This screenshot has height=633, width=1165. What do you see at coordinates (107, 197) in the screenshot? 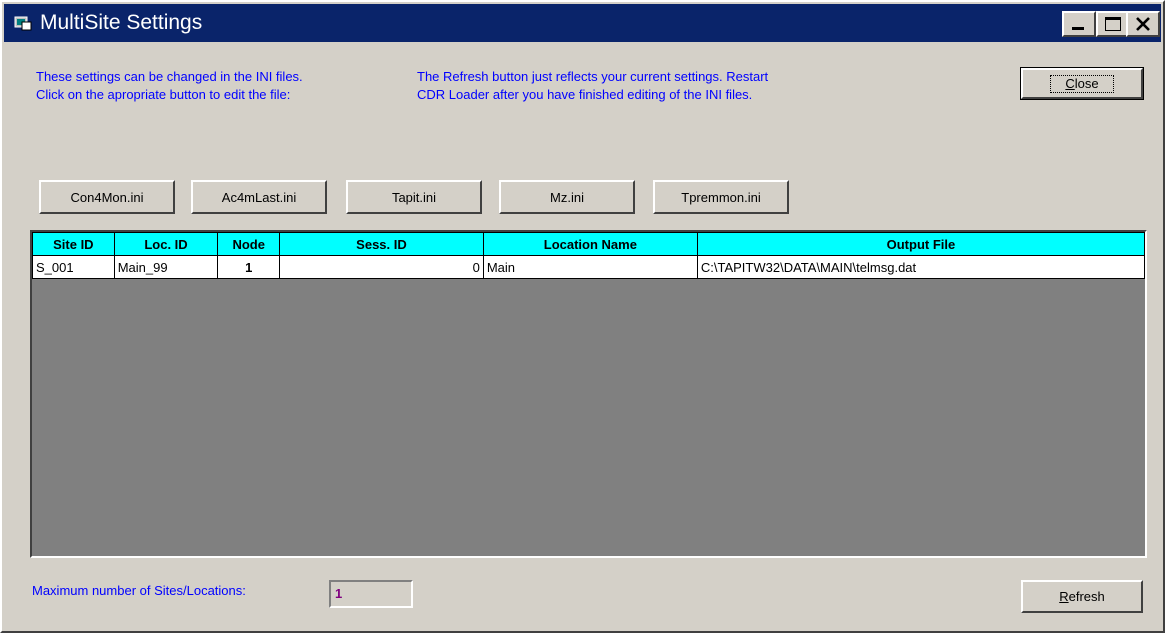
I see `con4mon-ini-button: Con4Mon.ini` at bounding box center [107, 197].